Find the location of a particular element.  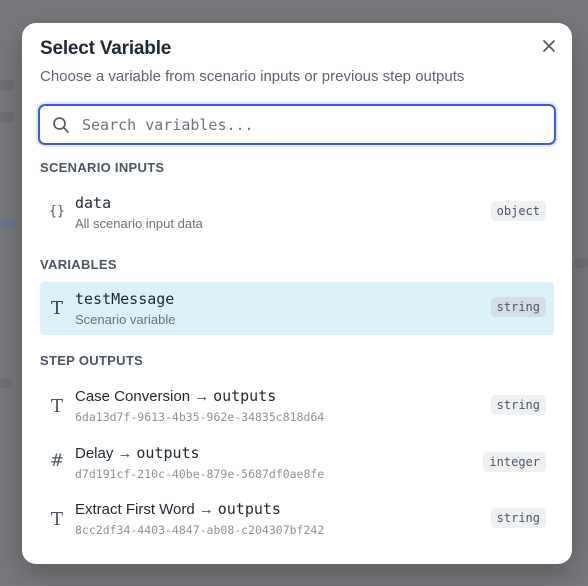

section-label-step-outputs: STEP OUTPUTS is located at coordinates (92, 360).